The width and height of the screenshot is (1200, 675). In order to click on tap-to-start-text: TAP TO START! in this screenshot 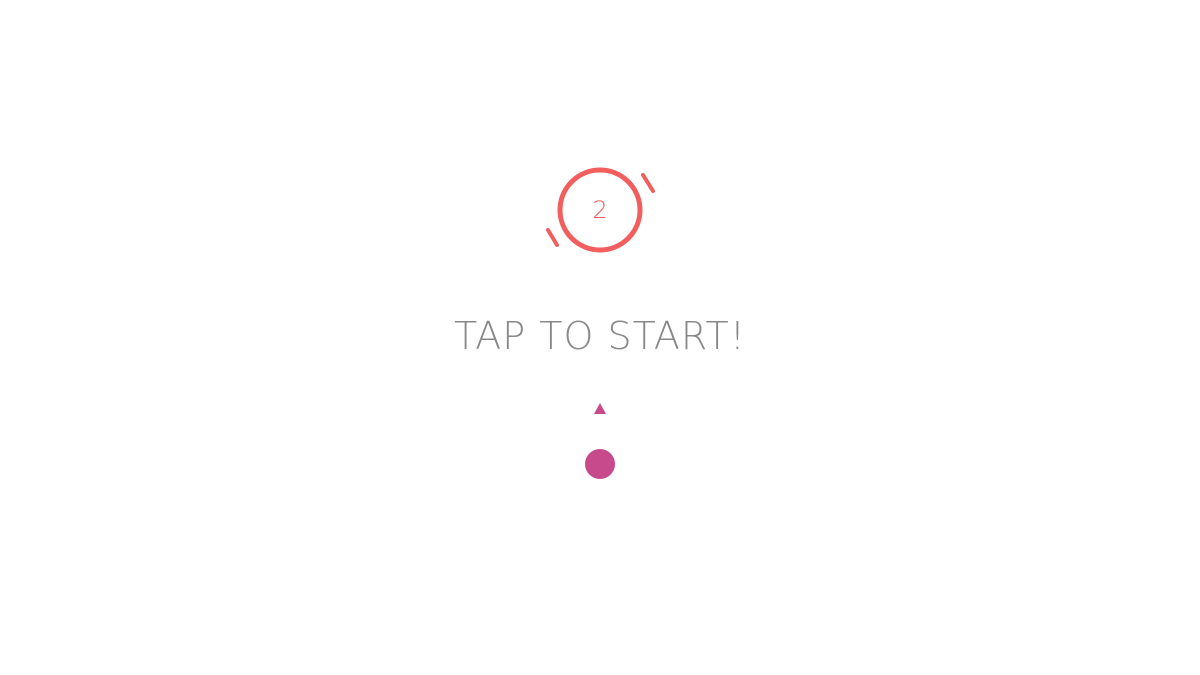, I will do `click(600, 336)`.